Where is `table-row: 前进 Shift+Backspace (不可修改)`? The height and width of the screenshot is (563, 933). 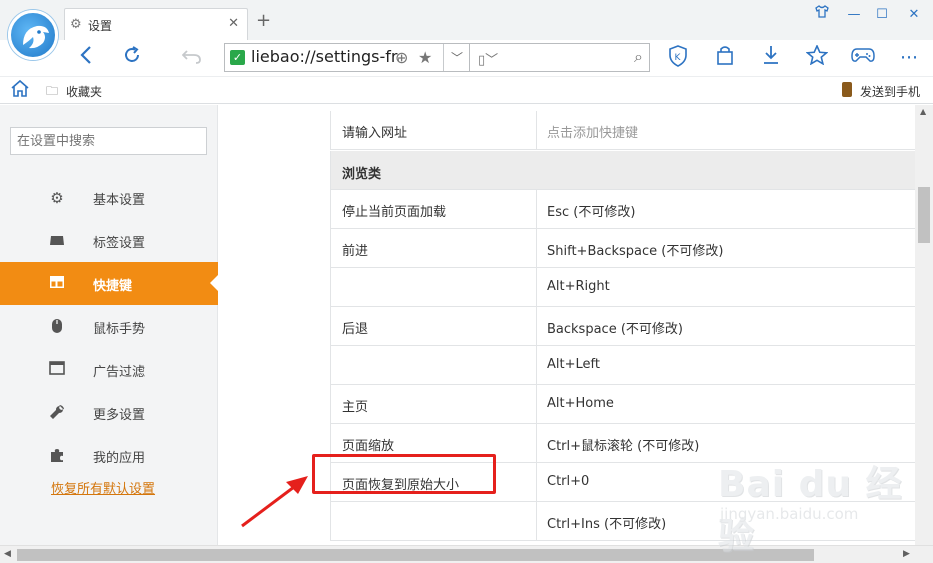 table-row: 前进 Shift+Backspace (不可修改) is located at coordinates (622, 248).